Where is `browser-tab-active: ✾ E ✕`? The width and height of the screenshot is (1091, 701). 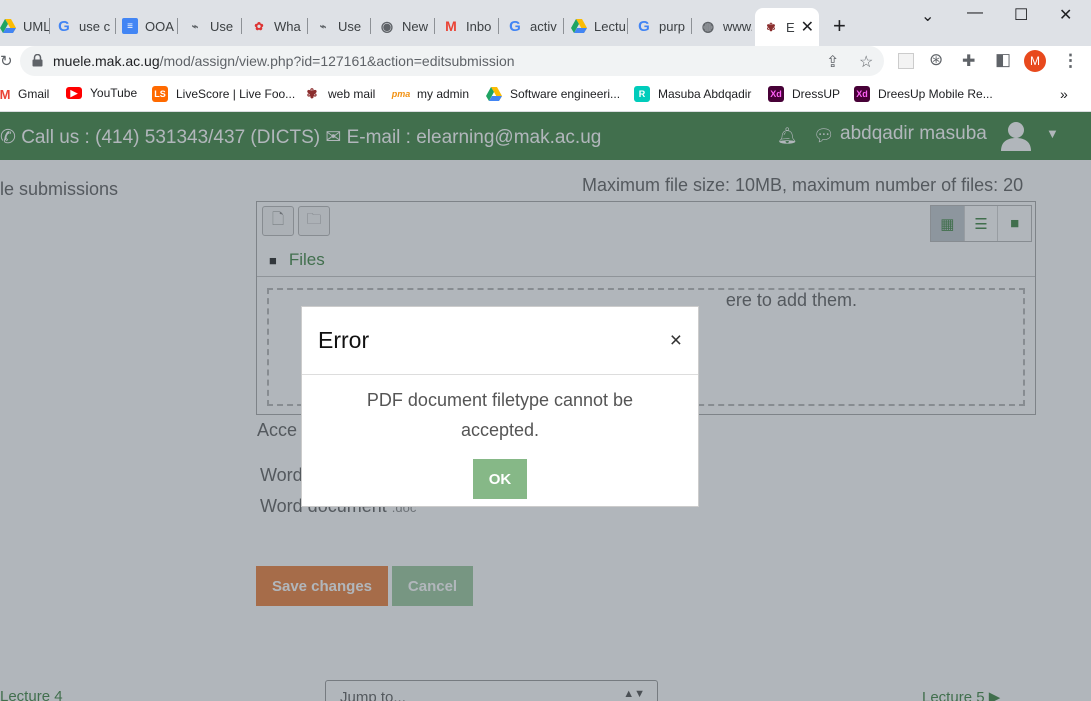 browser-tab-active: ✾ E ✕ is located at coordinates (787, 27).